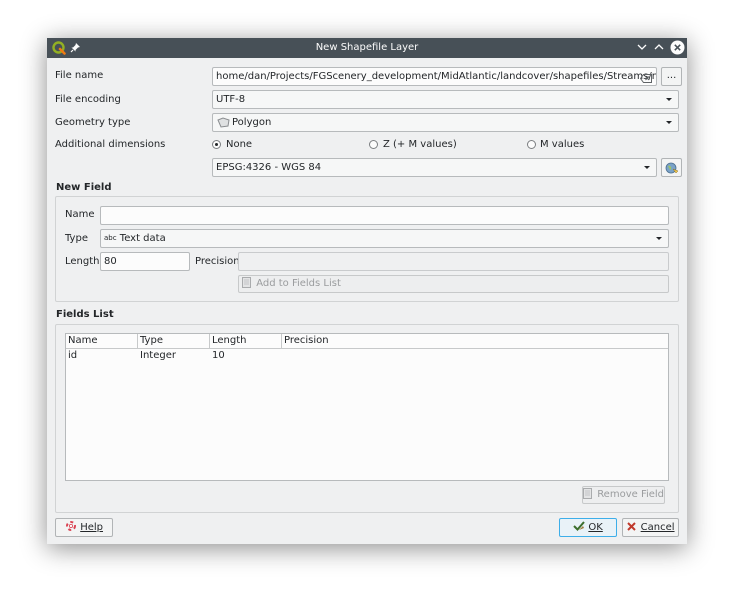  What do you see at coordinates (445, 122) in the screenshot?
I see `geometry-type-select: Polygon` at bounding box center [445, 122].